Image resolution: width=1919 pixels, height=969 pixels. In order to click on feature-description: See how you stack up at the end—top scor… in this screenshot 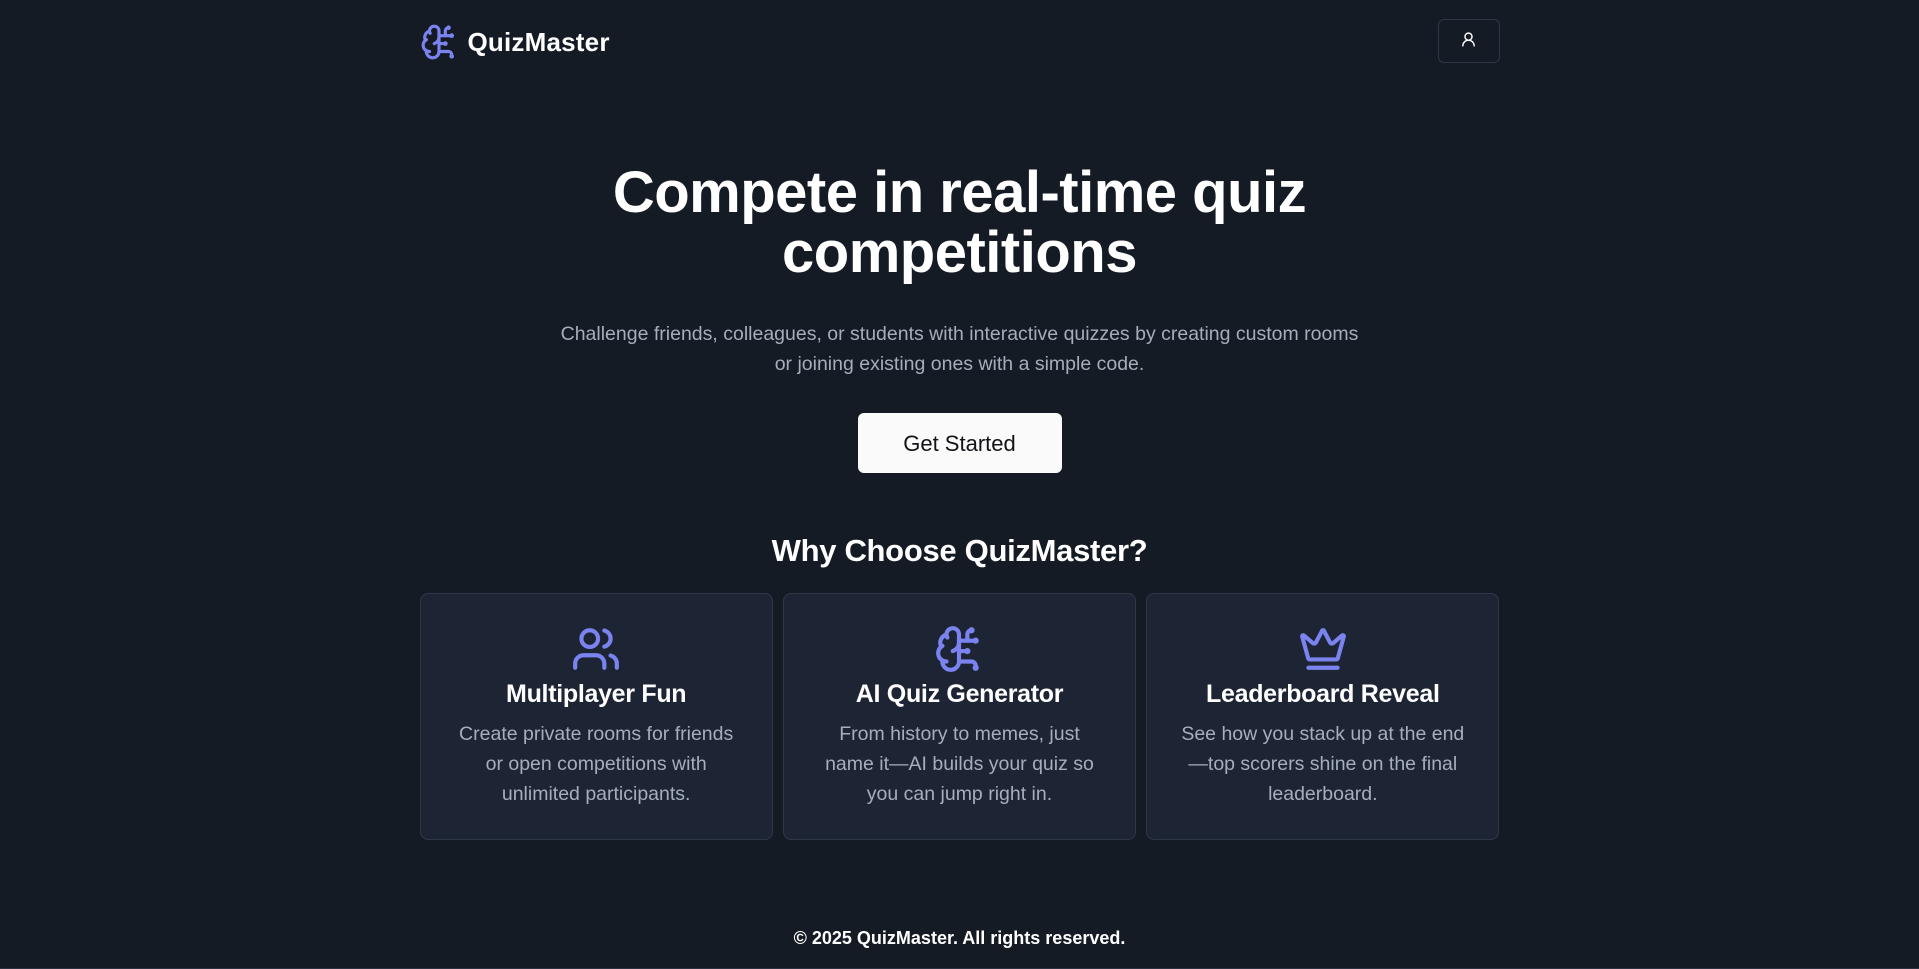, I will do `click(1323, 764)`.